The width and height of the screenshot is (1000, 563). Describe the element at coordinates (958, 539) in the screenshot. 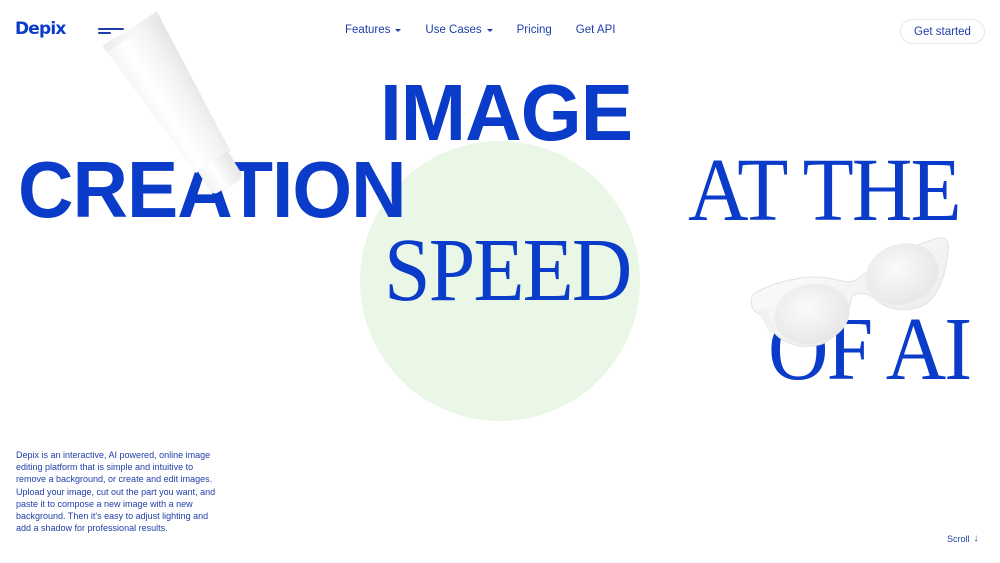

I see `scroll-label: Scroll` at that location.